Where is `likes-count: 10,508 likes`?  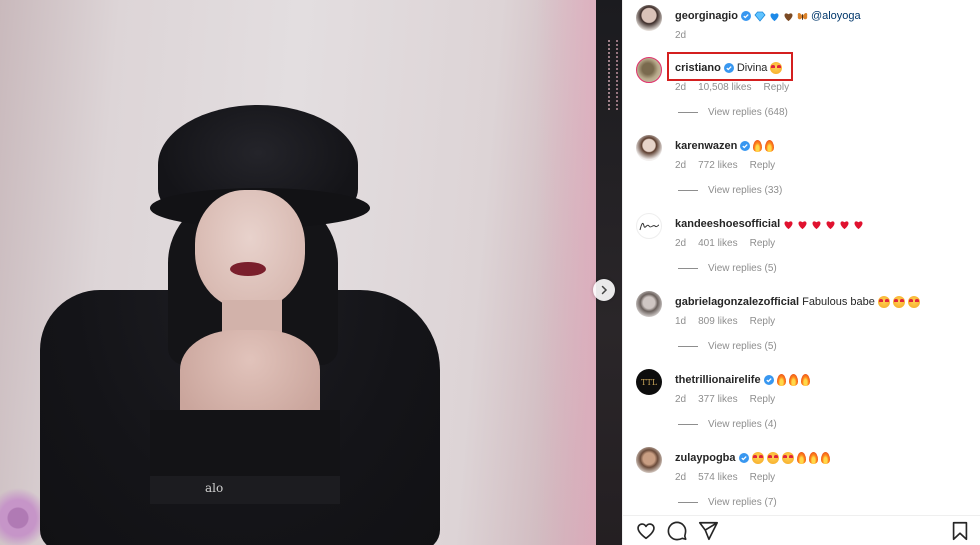 likes-count: 10,508 likes is located at coordinates (724, 87).